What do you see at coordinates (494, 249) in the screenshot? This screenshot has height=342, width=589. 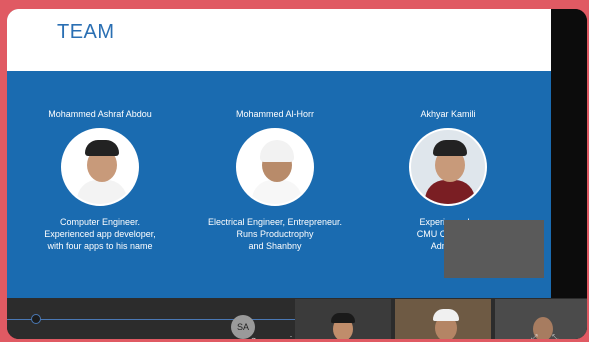 I see `video-overlay-box` at bounding box center [494, 249].